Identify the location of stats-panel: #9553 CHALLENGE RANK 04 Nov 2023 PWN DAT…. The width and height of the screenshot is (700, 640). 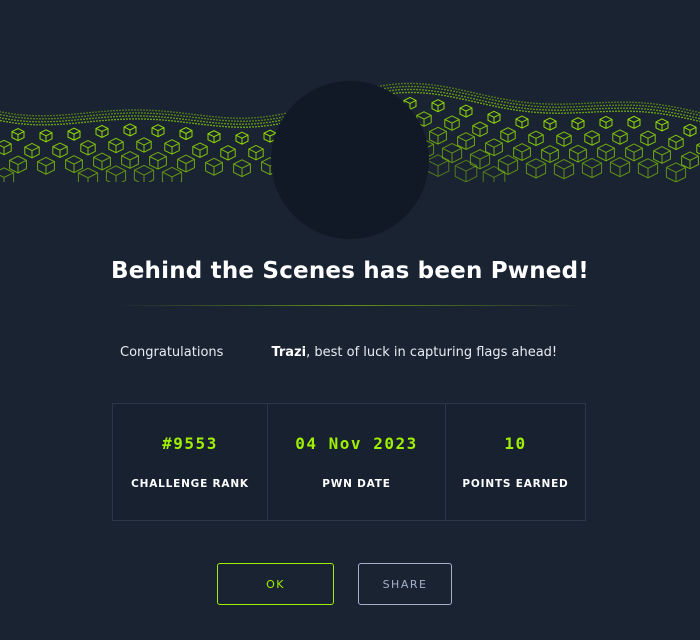
(349, 462).